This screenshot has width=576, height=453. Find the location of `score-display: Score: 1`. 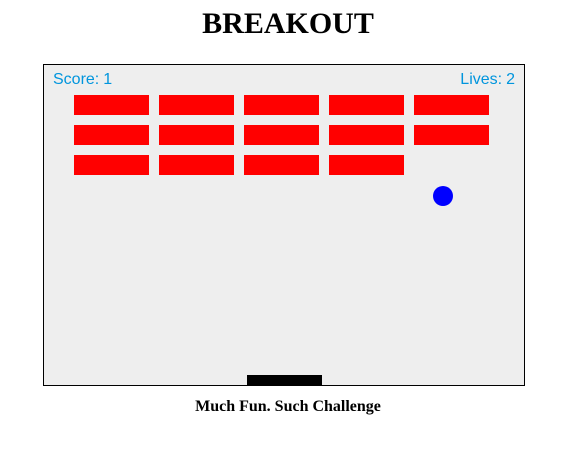

score-display: Score: 1 is located at coordinates (82, 80).